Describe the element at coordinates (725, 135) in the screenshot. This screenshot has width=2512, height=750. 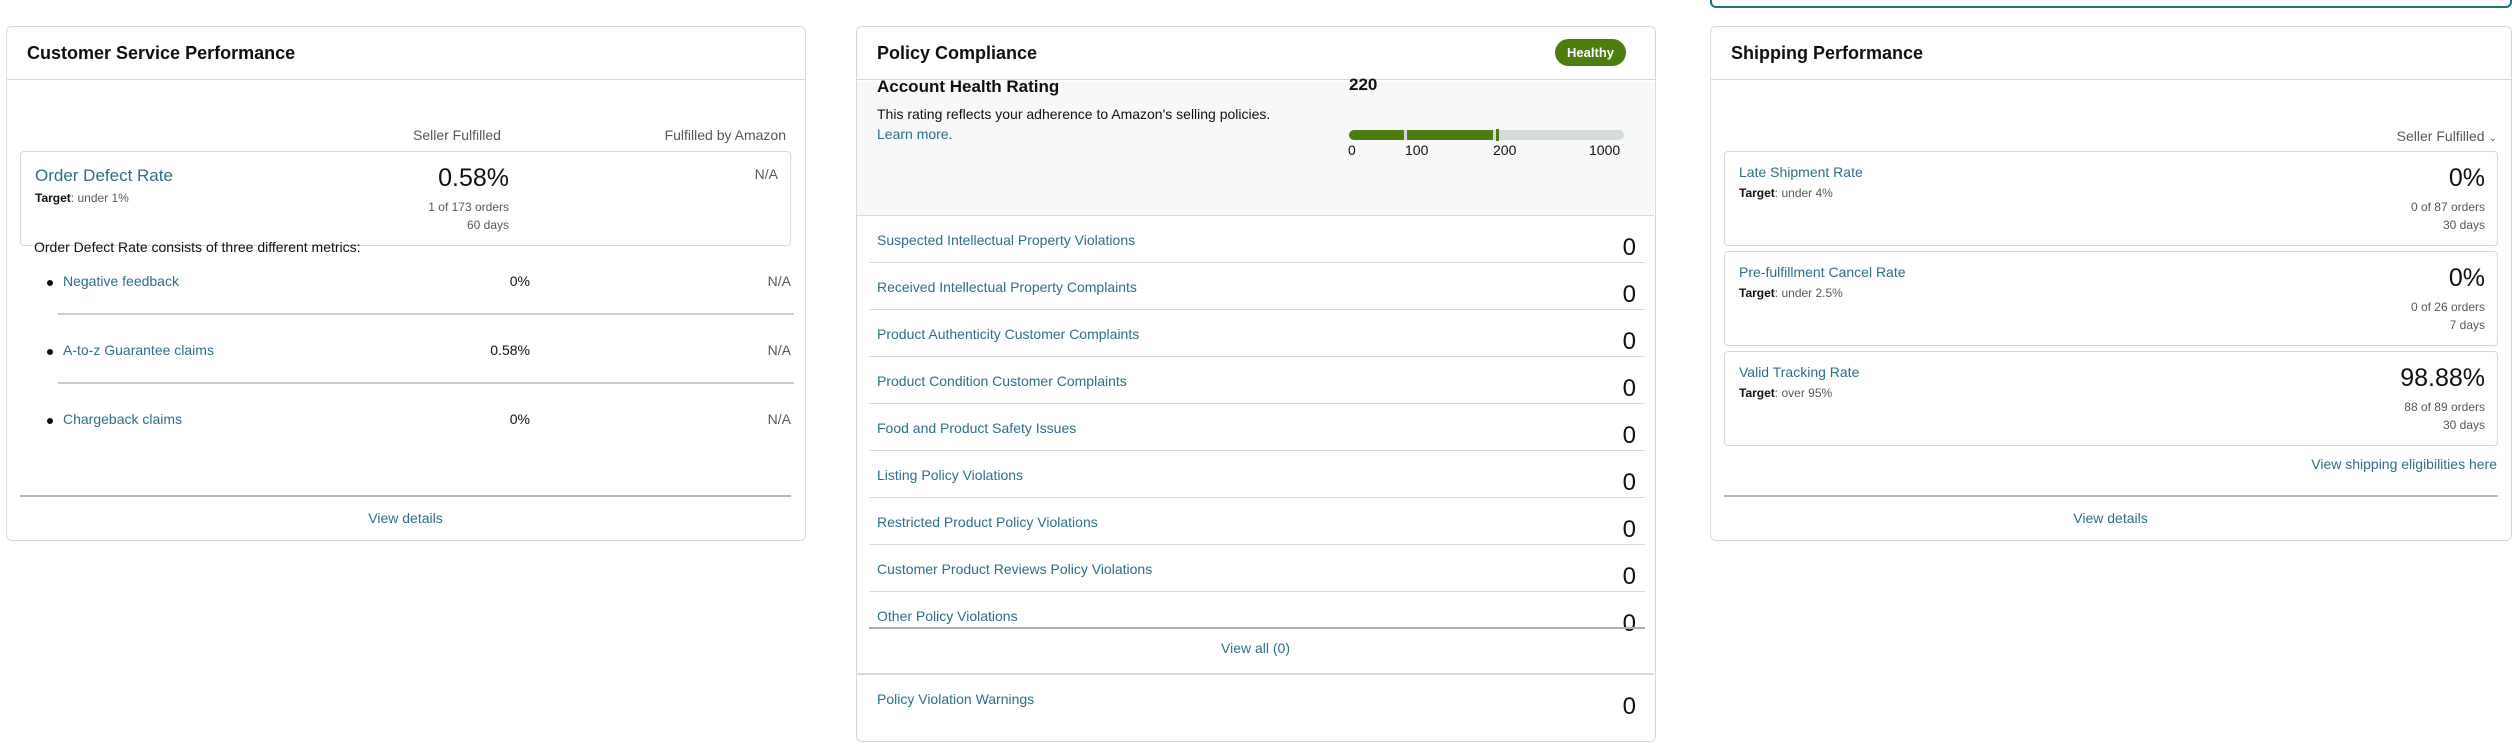
I see `column-header-fulfilled-by-amazon: Fulfilled by Amazon` at that location.